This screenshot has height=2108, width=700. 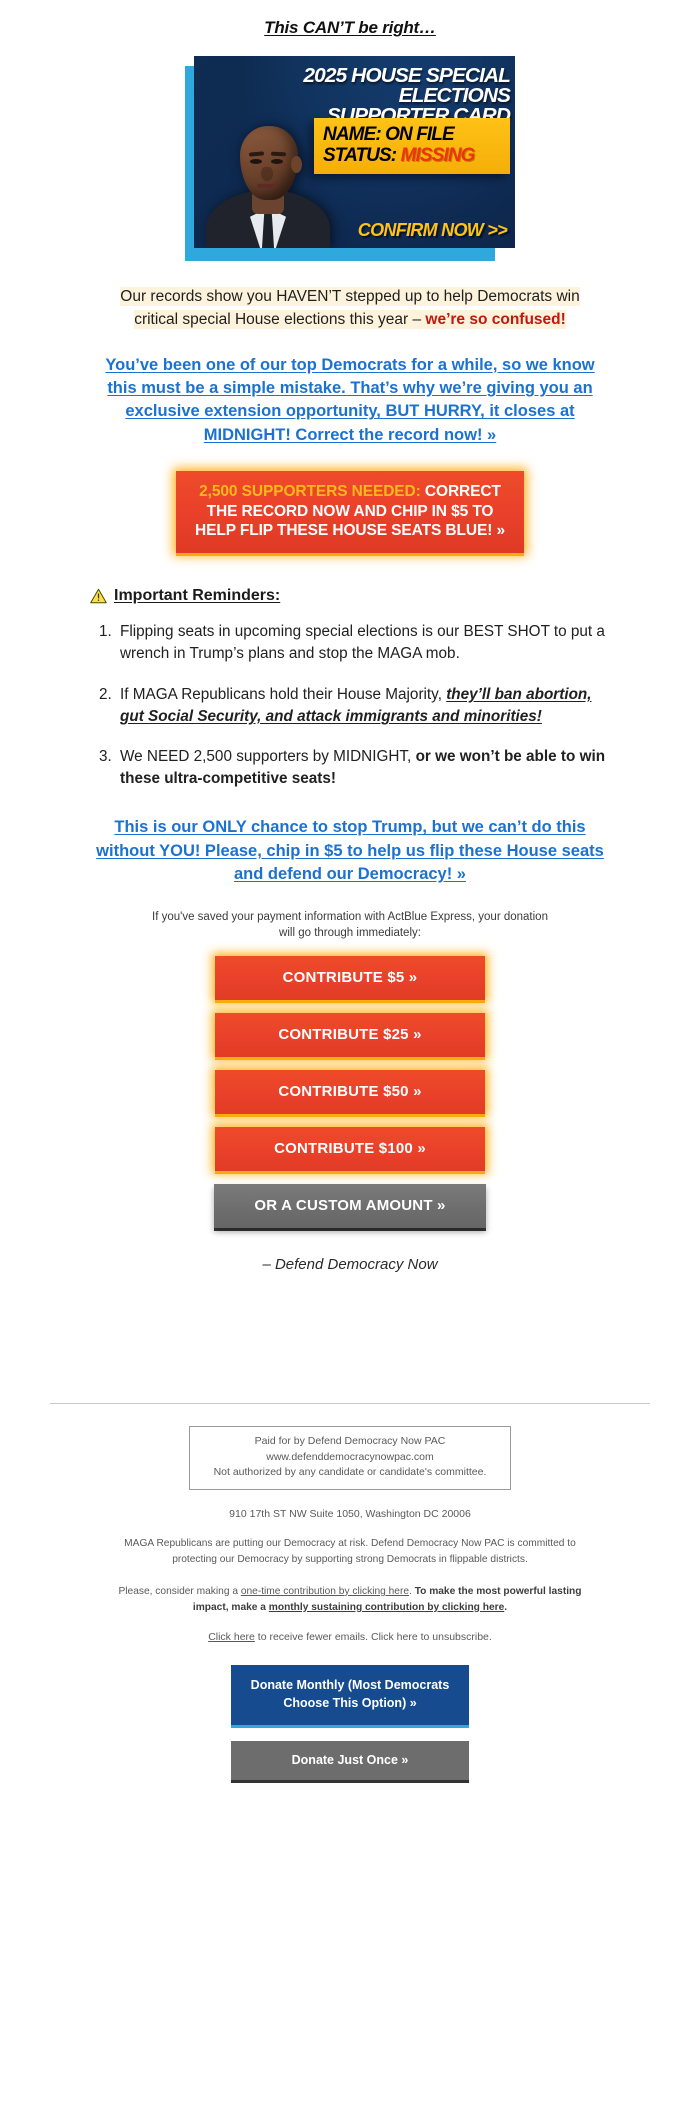 I want to click on fewer-emails-link: Click here, so click(x=231, y=1637).